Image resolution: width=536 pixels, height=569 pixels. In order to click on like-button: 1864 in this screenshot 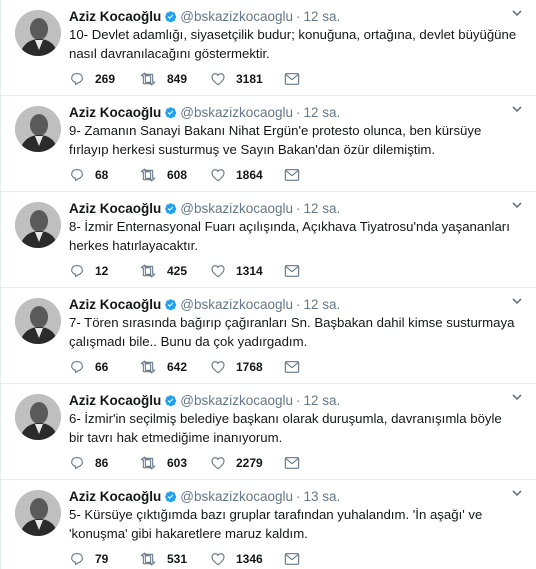, I will do `click(236, 175)`.